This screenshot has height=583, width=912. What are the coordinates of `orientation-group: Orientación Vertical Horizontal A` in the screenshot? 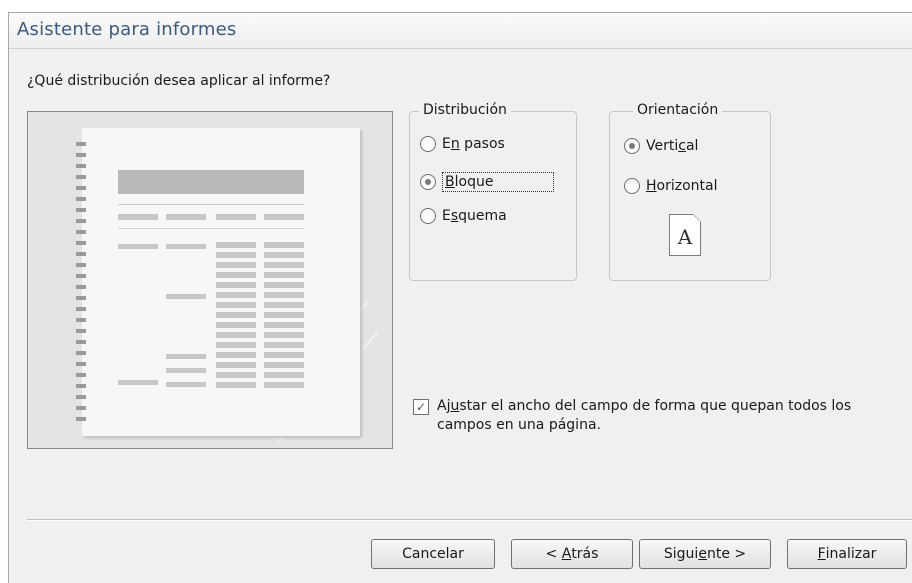 It's located at (690, 191).